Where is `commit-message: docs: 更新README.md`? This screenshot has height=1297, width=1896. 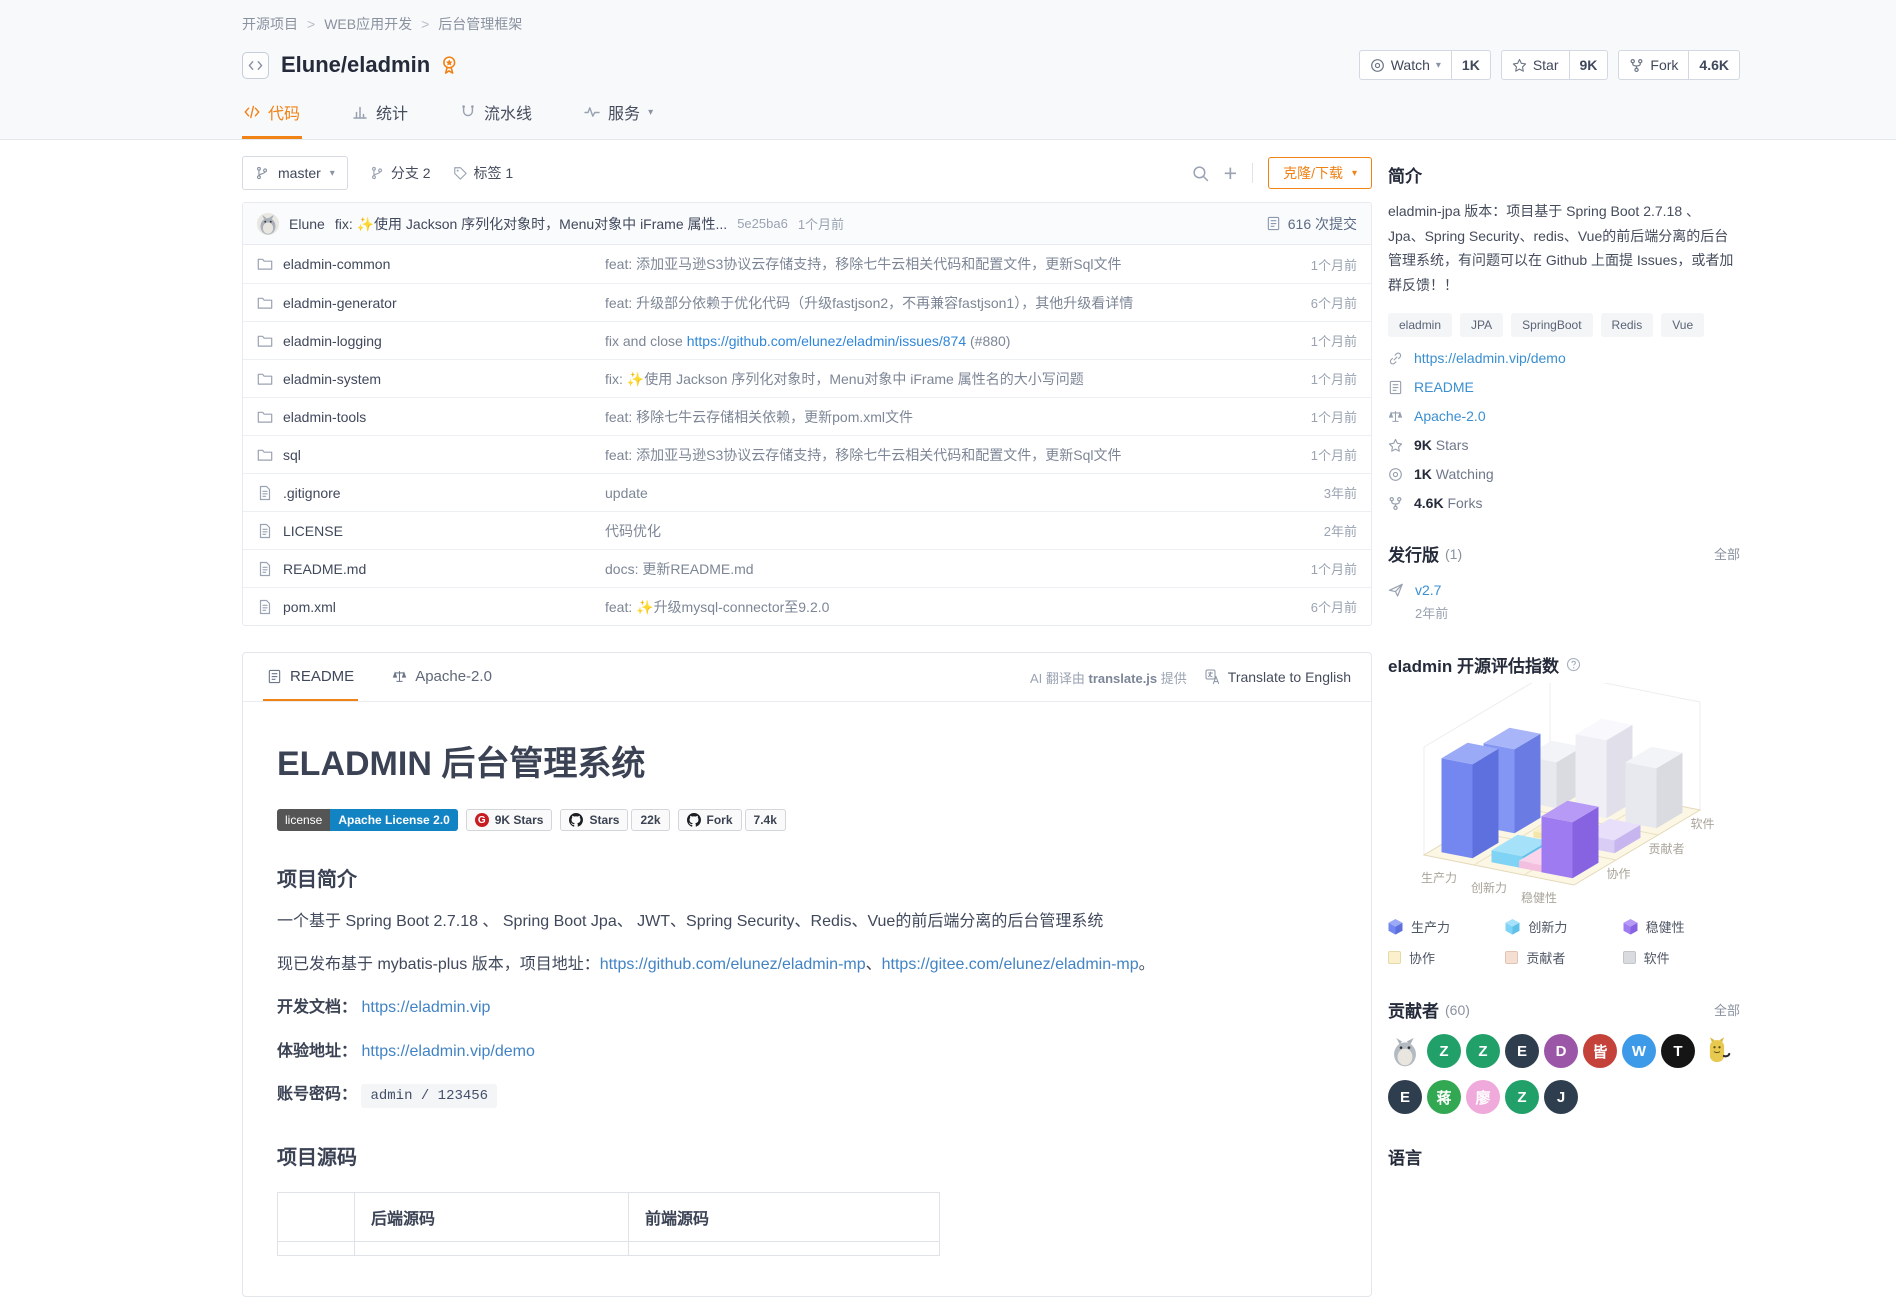 commit-message: docs: 更新README.md is located at coordinates (958, 569).